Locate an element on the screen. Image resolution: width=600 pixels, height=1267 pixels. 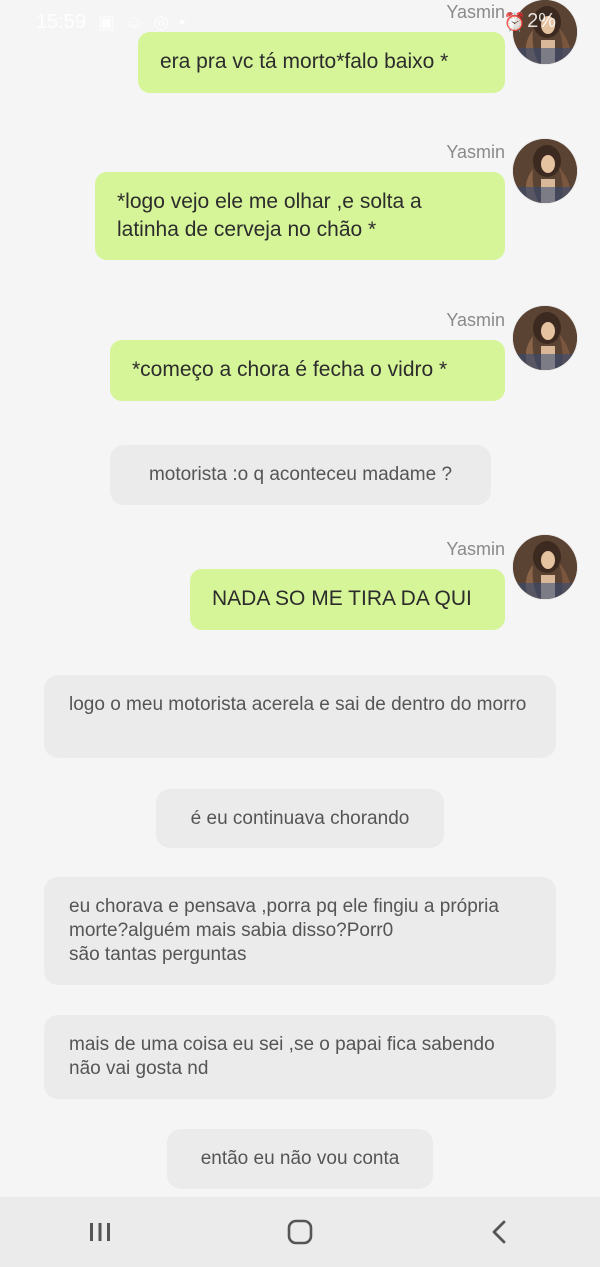
status-bar: 15:59 ▣ ☺ ◎ • ⏰ 2% is located at coordinates (300, 22).